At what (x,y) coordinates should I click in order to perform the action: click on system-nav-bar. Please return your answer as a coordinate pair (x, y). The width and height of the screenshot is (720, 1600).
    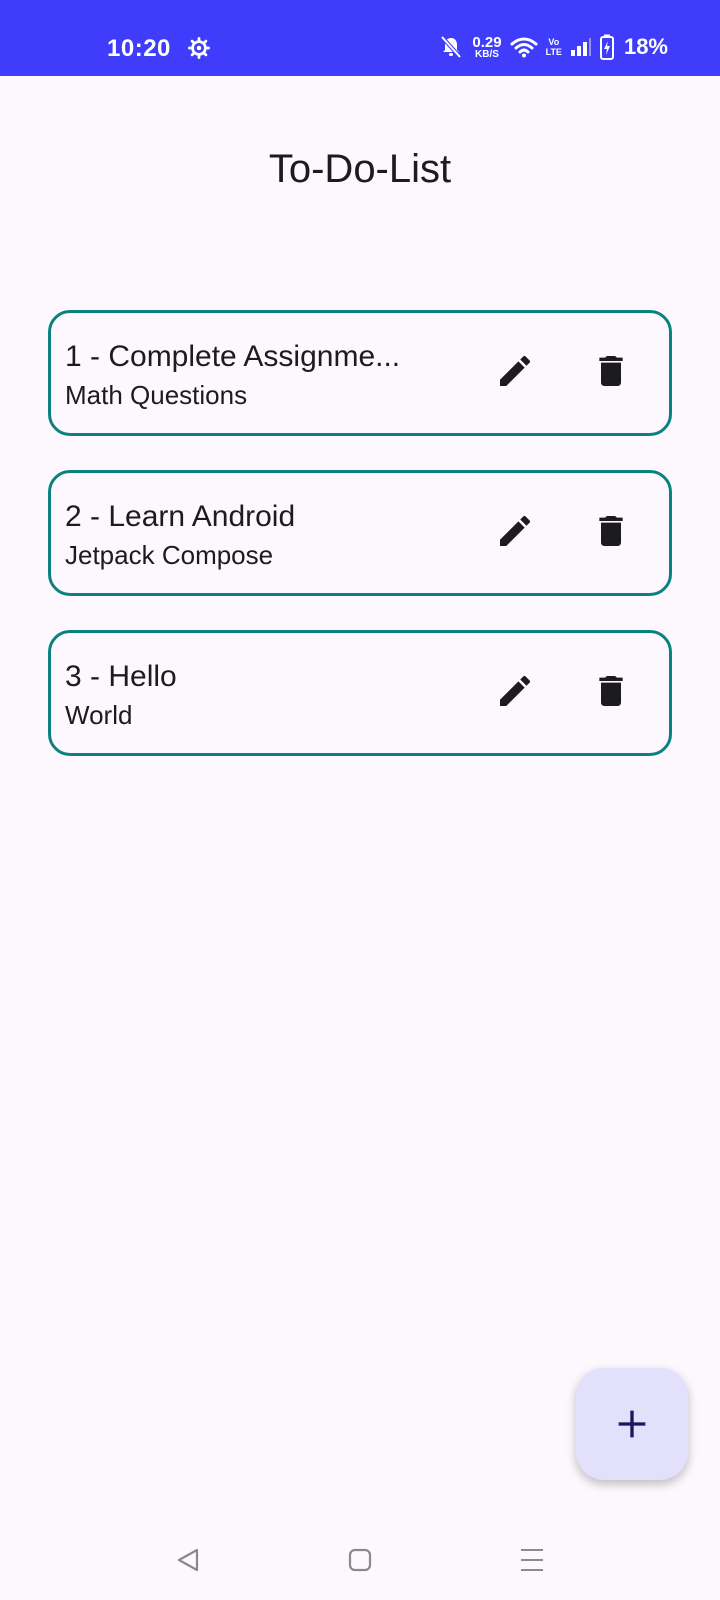
    Looking at the image, I should click on (360, 1560).